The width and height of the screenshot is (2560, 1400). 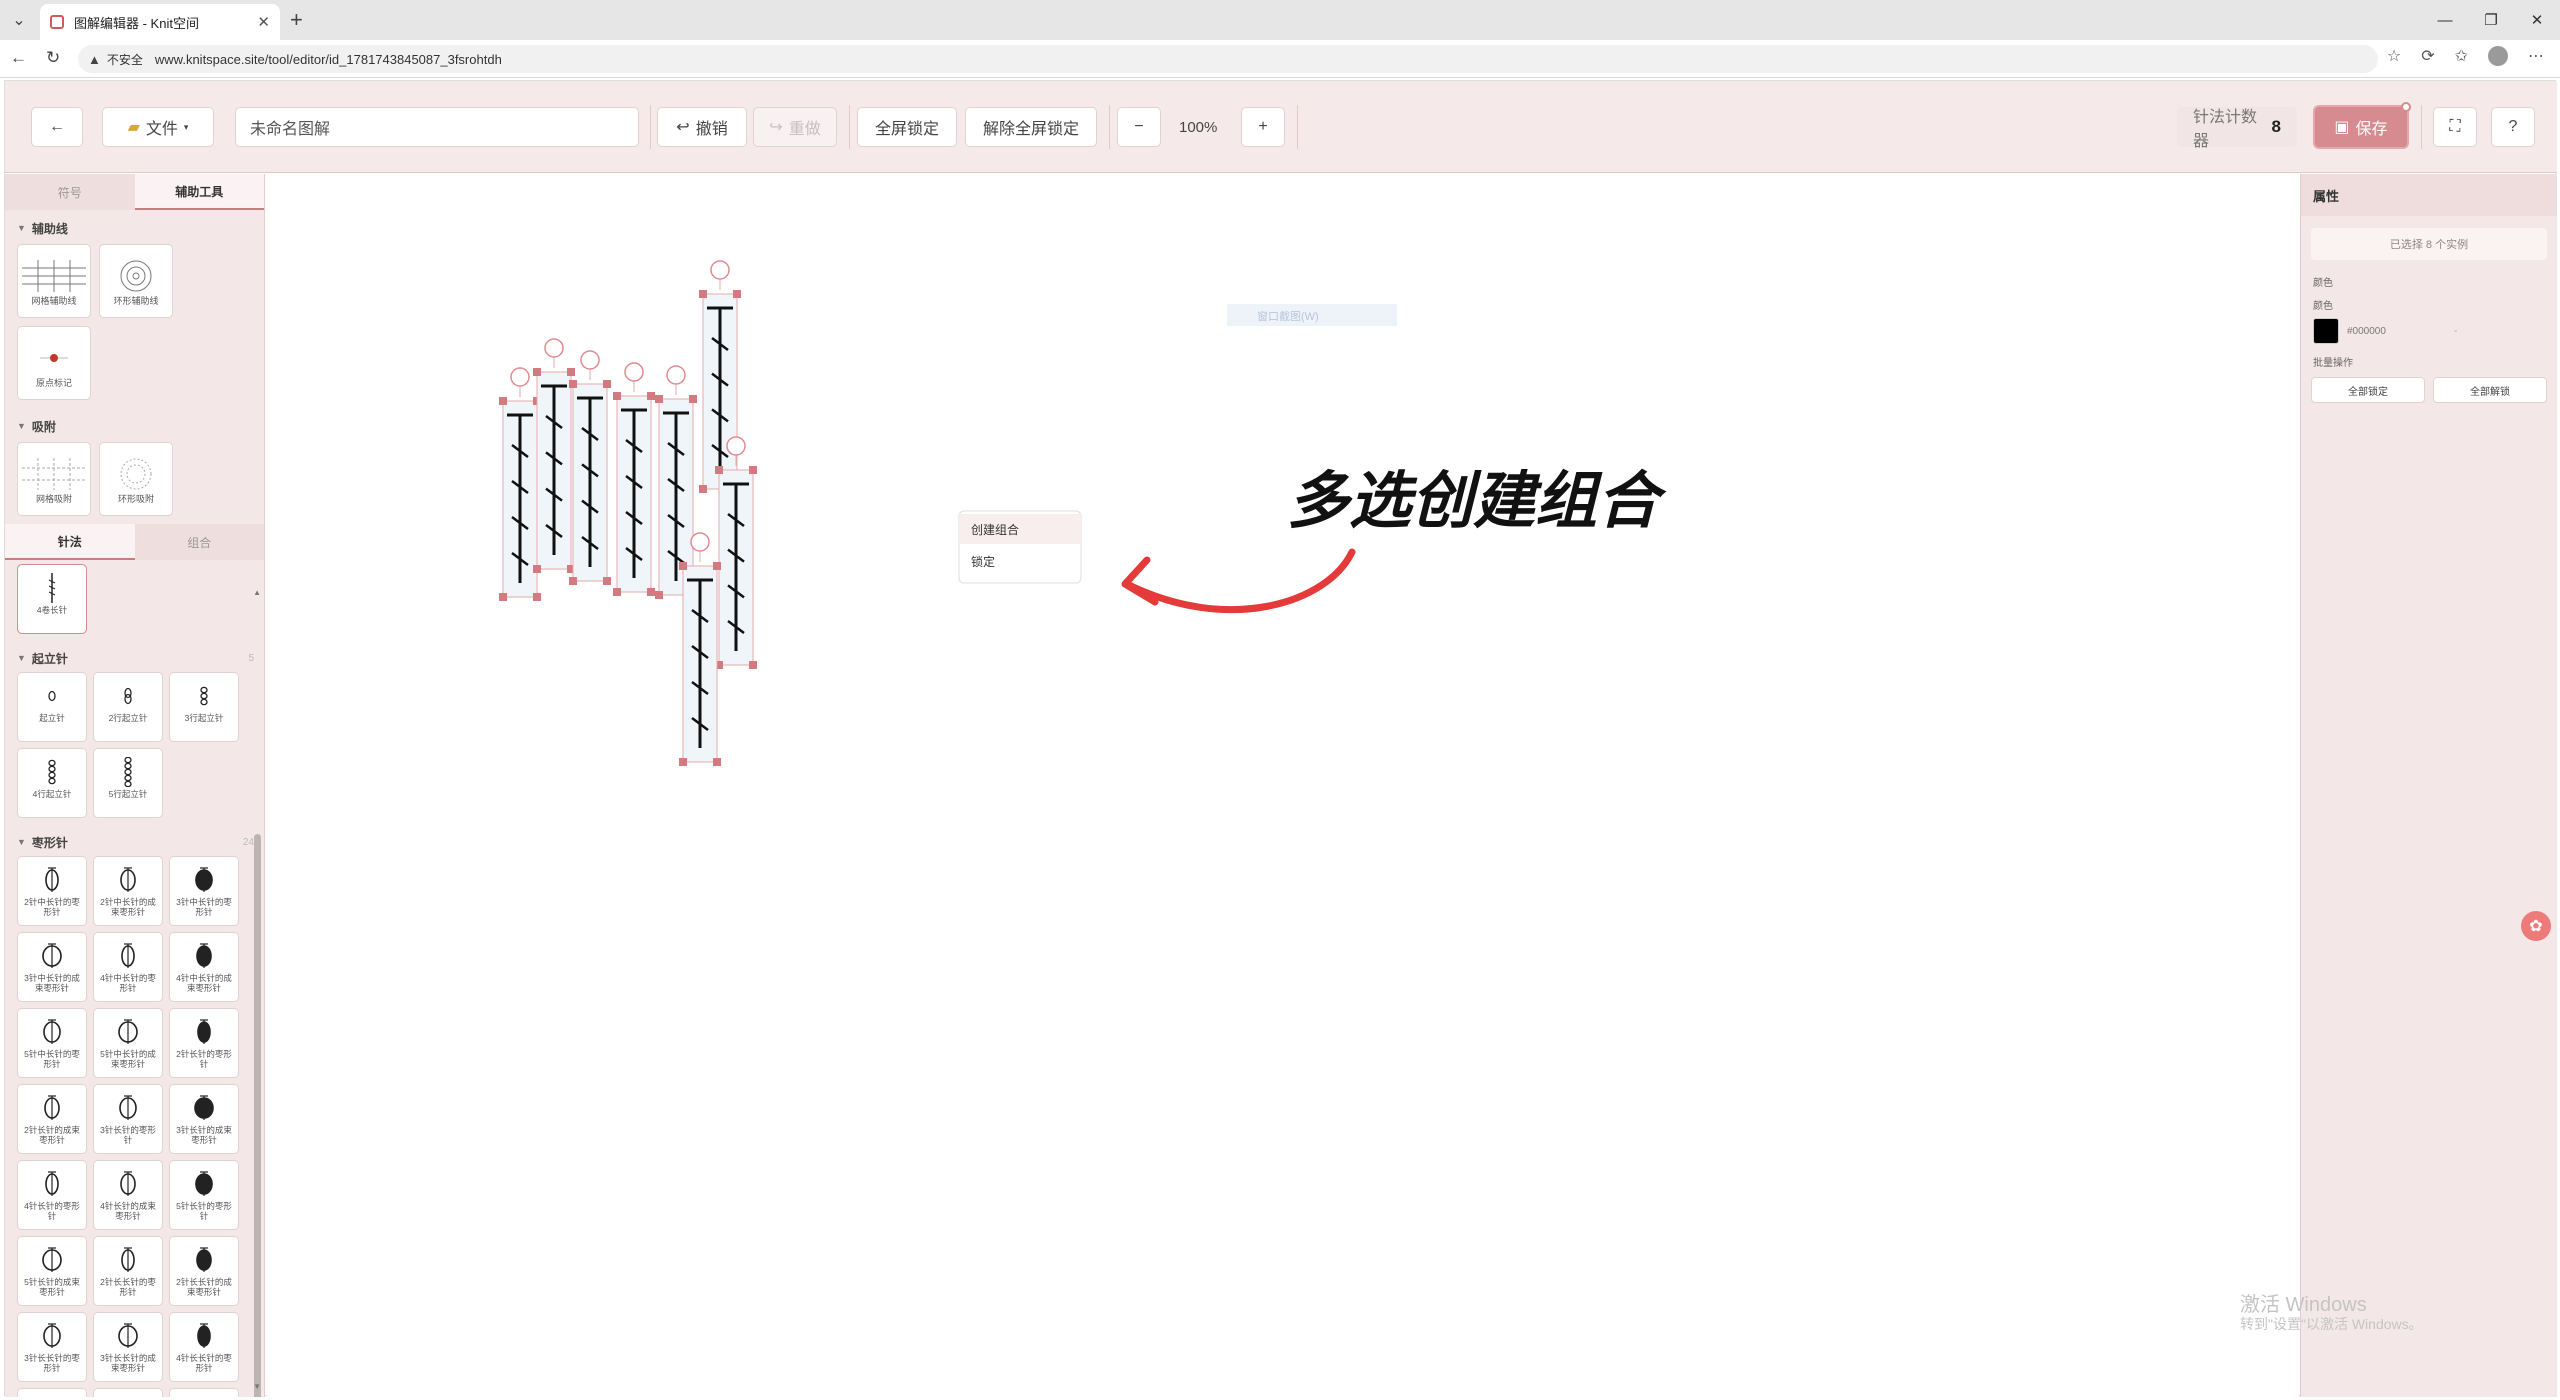 What do you see at coordinates (2326, 331) in the screenshot?
I see `color-swatch` at bounding box center [2326, 331].